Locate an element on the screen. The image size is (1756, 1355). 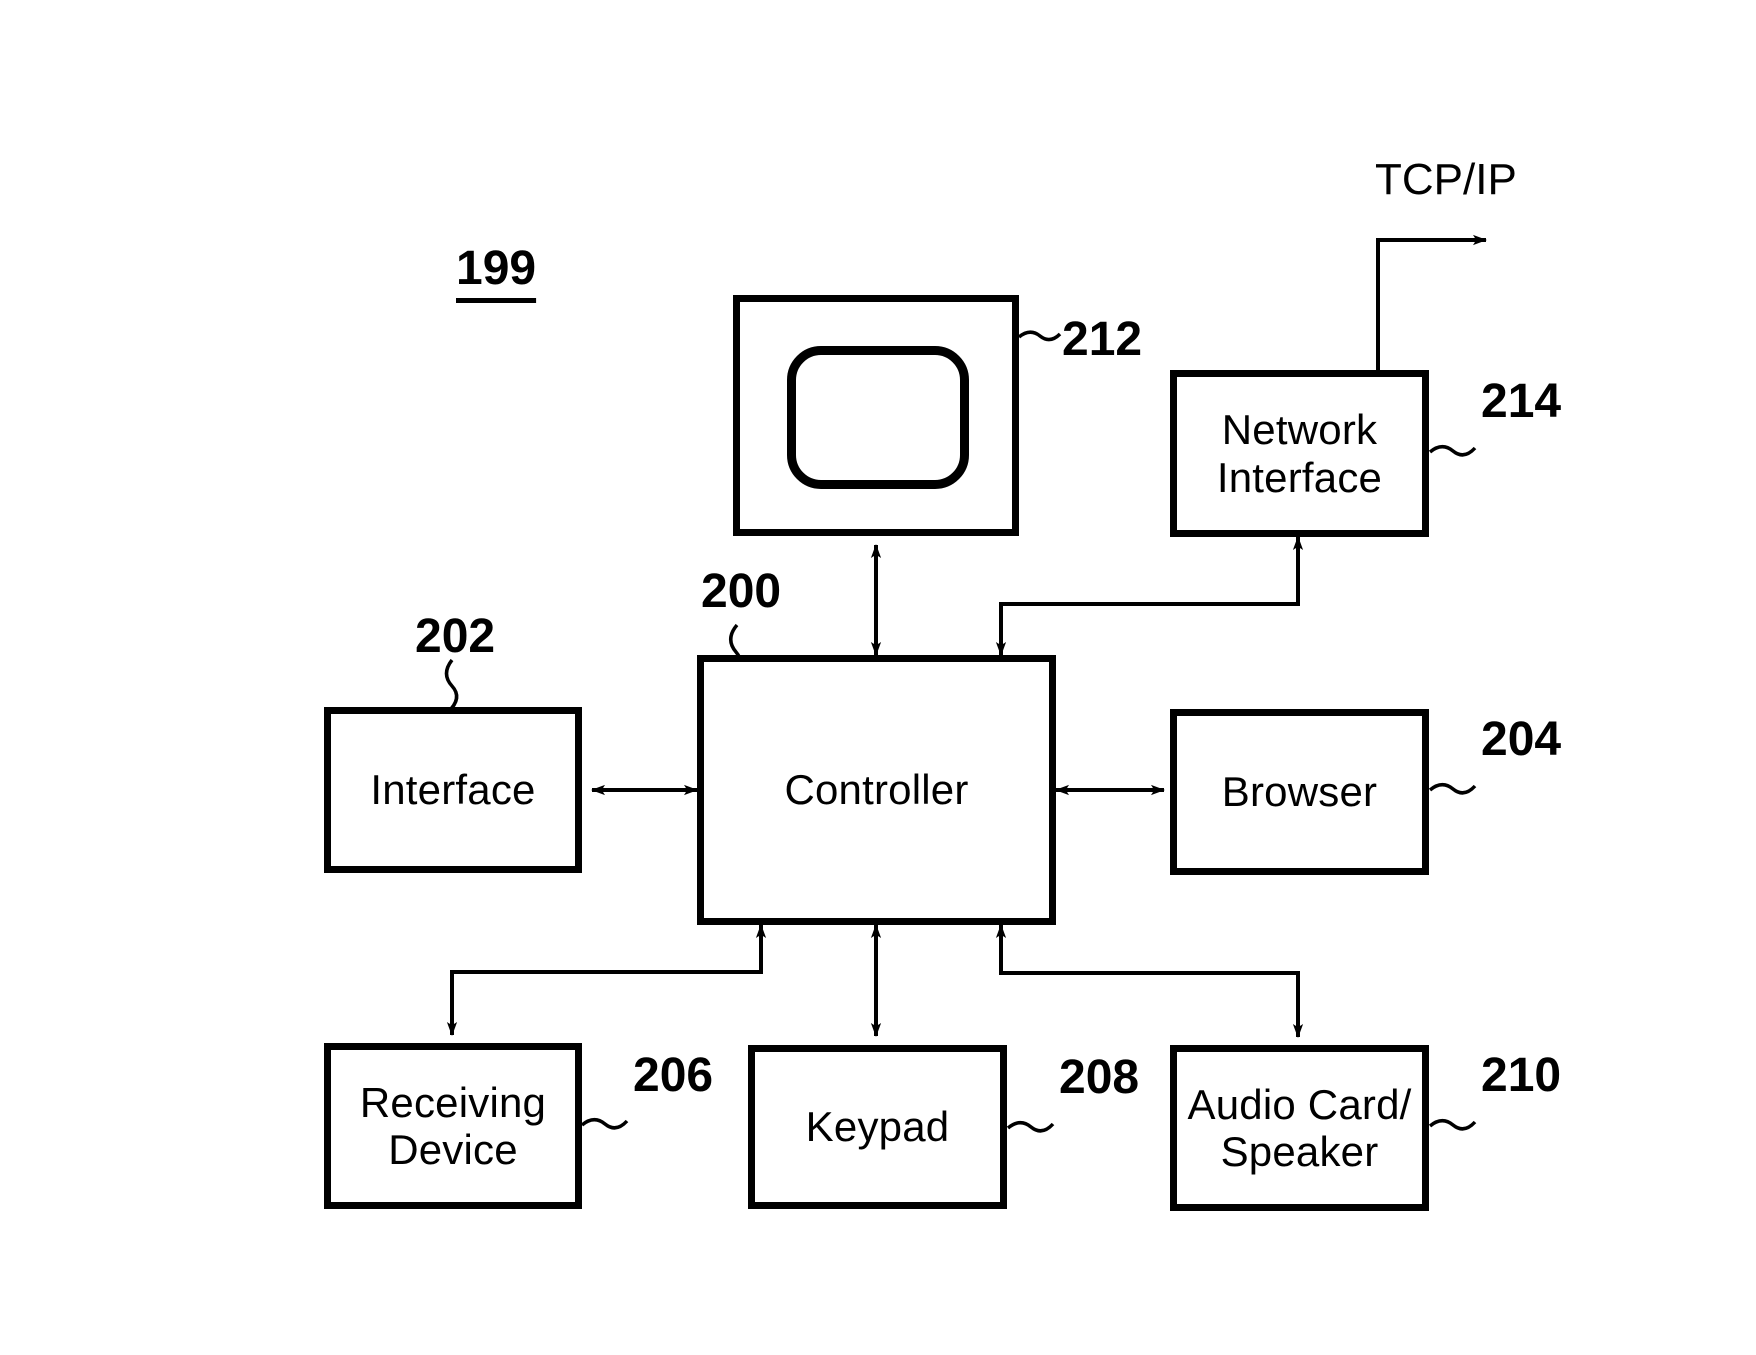
keypad-node: Keypad is located at coordinates (877, 1127).